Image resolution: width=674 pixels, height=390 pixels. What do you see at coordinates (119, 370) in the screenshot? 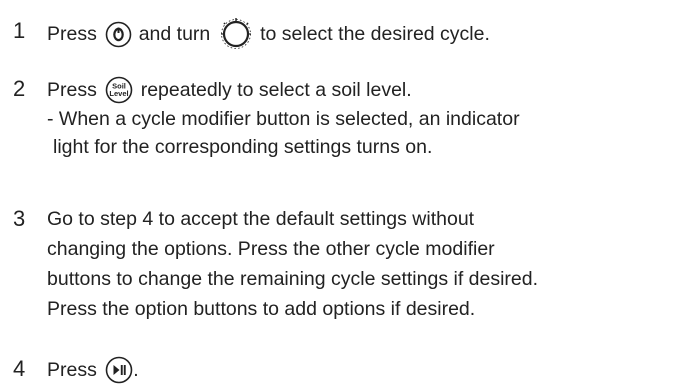
I see `play-pause-button-icon` at bounding box center [119, 370].